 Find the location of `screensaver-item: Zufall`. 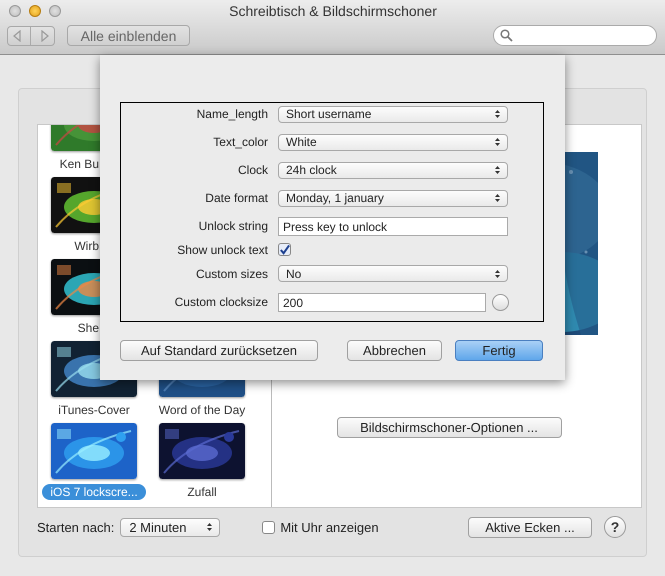

screensaver-item: Zufall is located at coordinates (202, 492).